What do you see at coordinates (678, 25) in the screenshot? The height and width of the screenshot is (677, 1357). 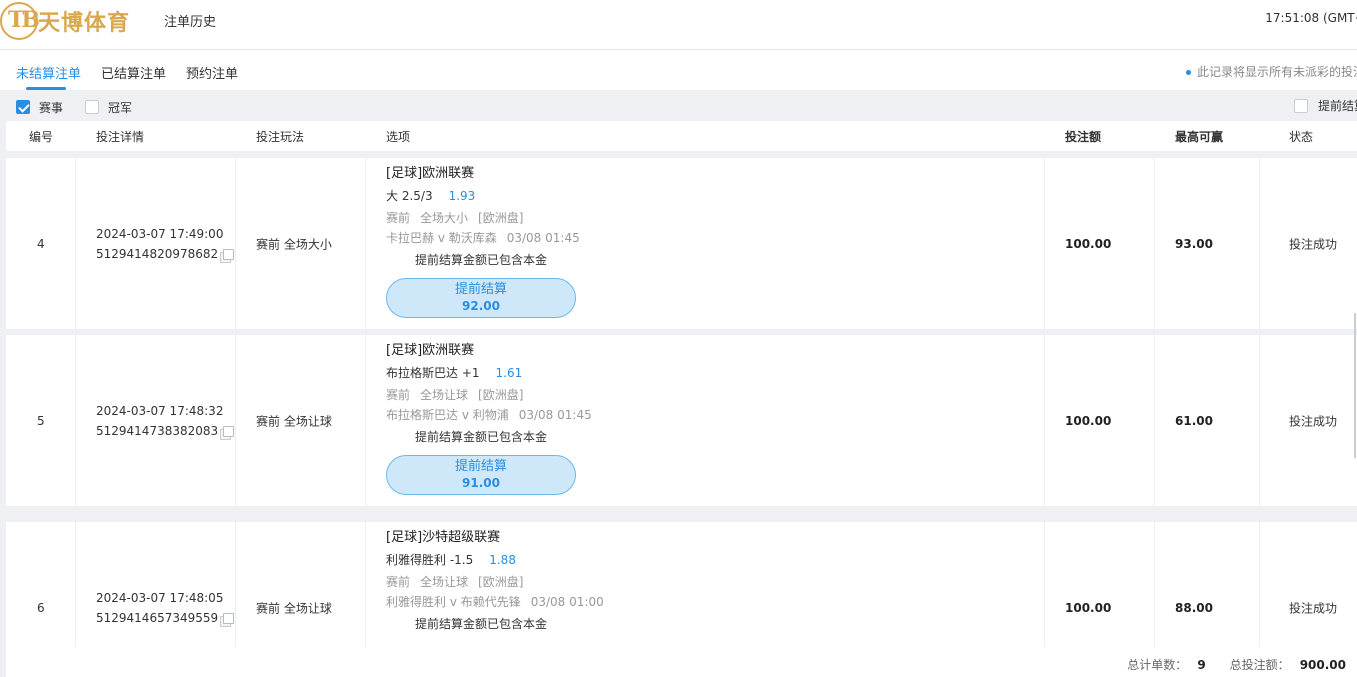 I see `top-header: TB 天博体育 注单历史 17:51:08 (GMT+8)` at bounding box center [678, 25].